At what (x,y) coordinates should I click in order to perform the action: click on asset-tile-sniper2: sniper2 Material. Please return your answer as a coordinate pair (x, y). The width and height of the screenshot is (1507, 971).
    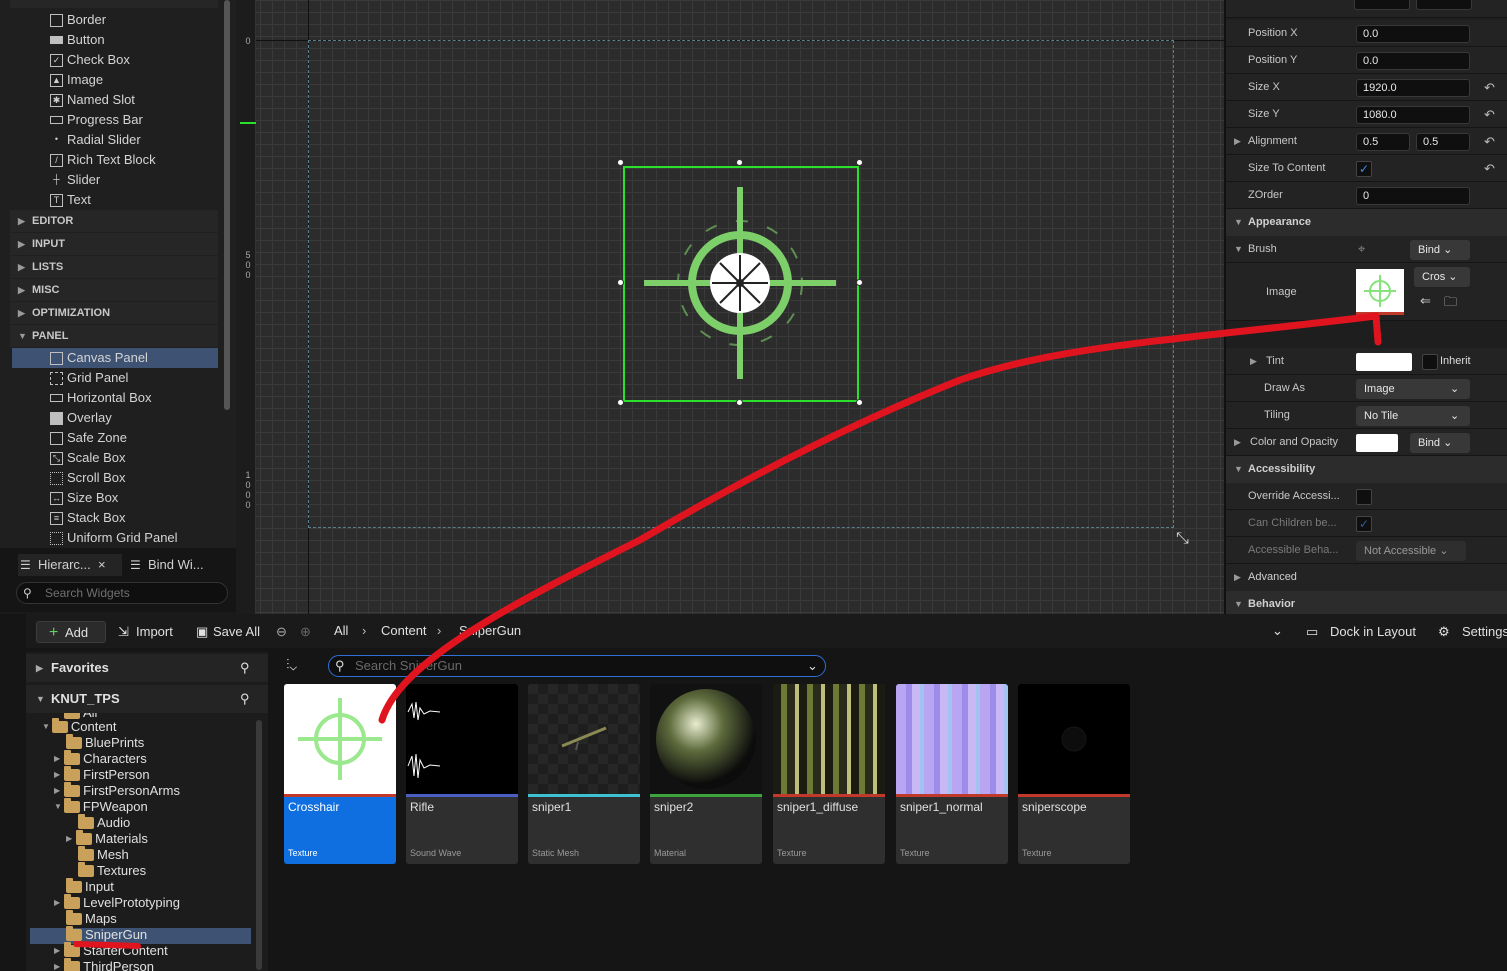
    Looking at the image, I should click on (706, 774).